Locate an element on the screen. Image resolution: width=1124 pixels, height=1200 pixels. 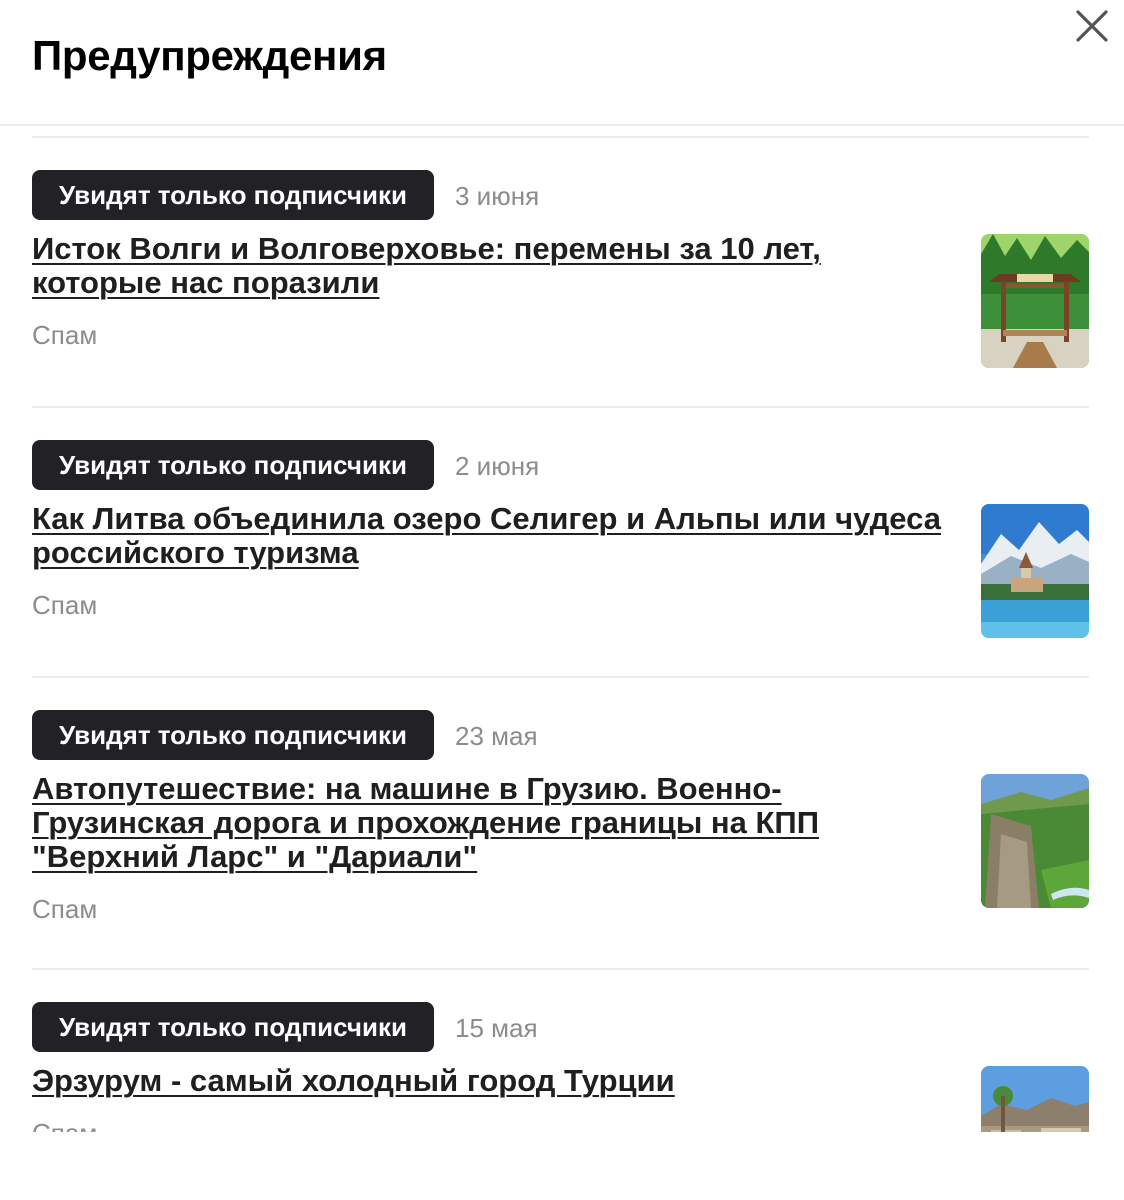
close-icon is located at coordinates (1092, 26).